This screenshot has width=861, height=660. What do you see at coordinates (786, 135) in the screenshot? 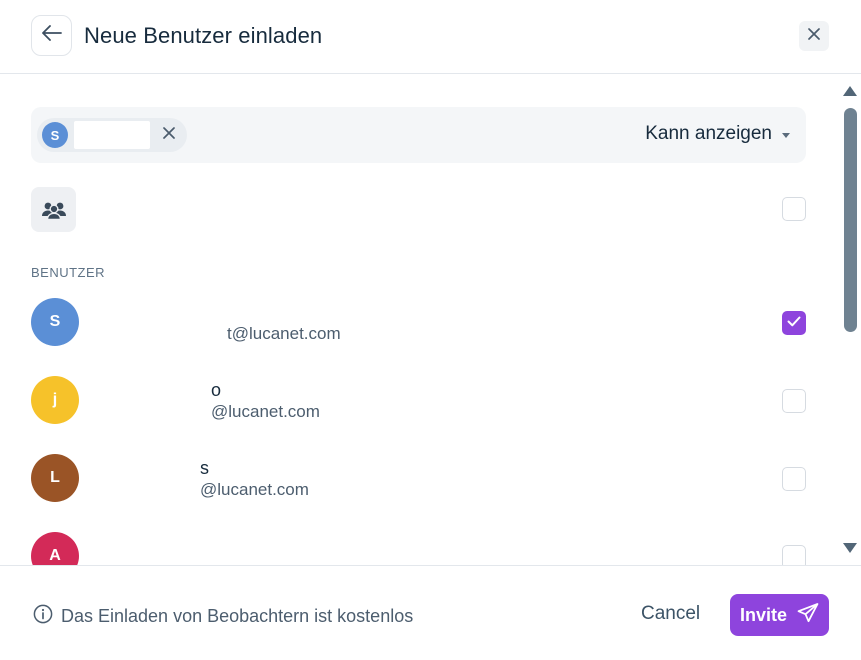
I see `caret-down-icon` at bounding box center [786, 135].